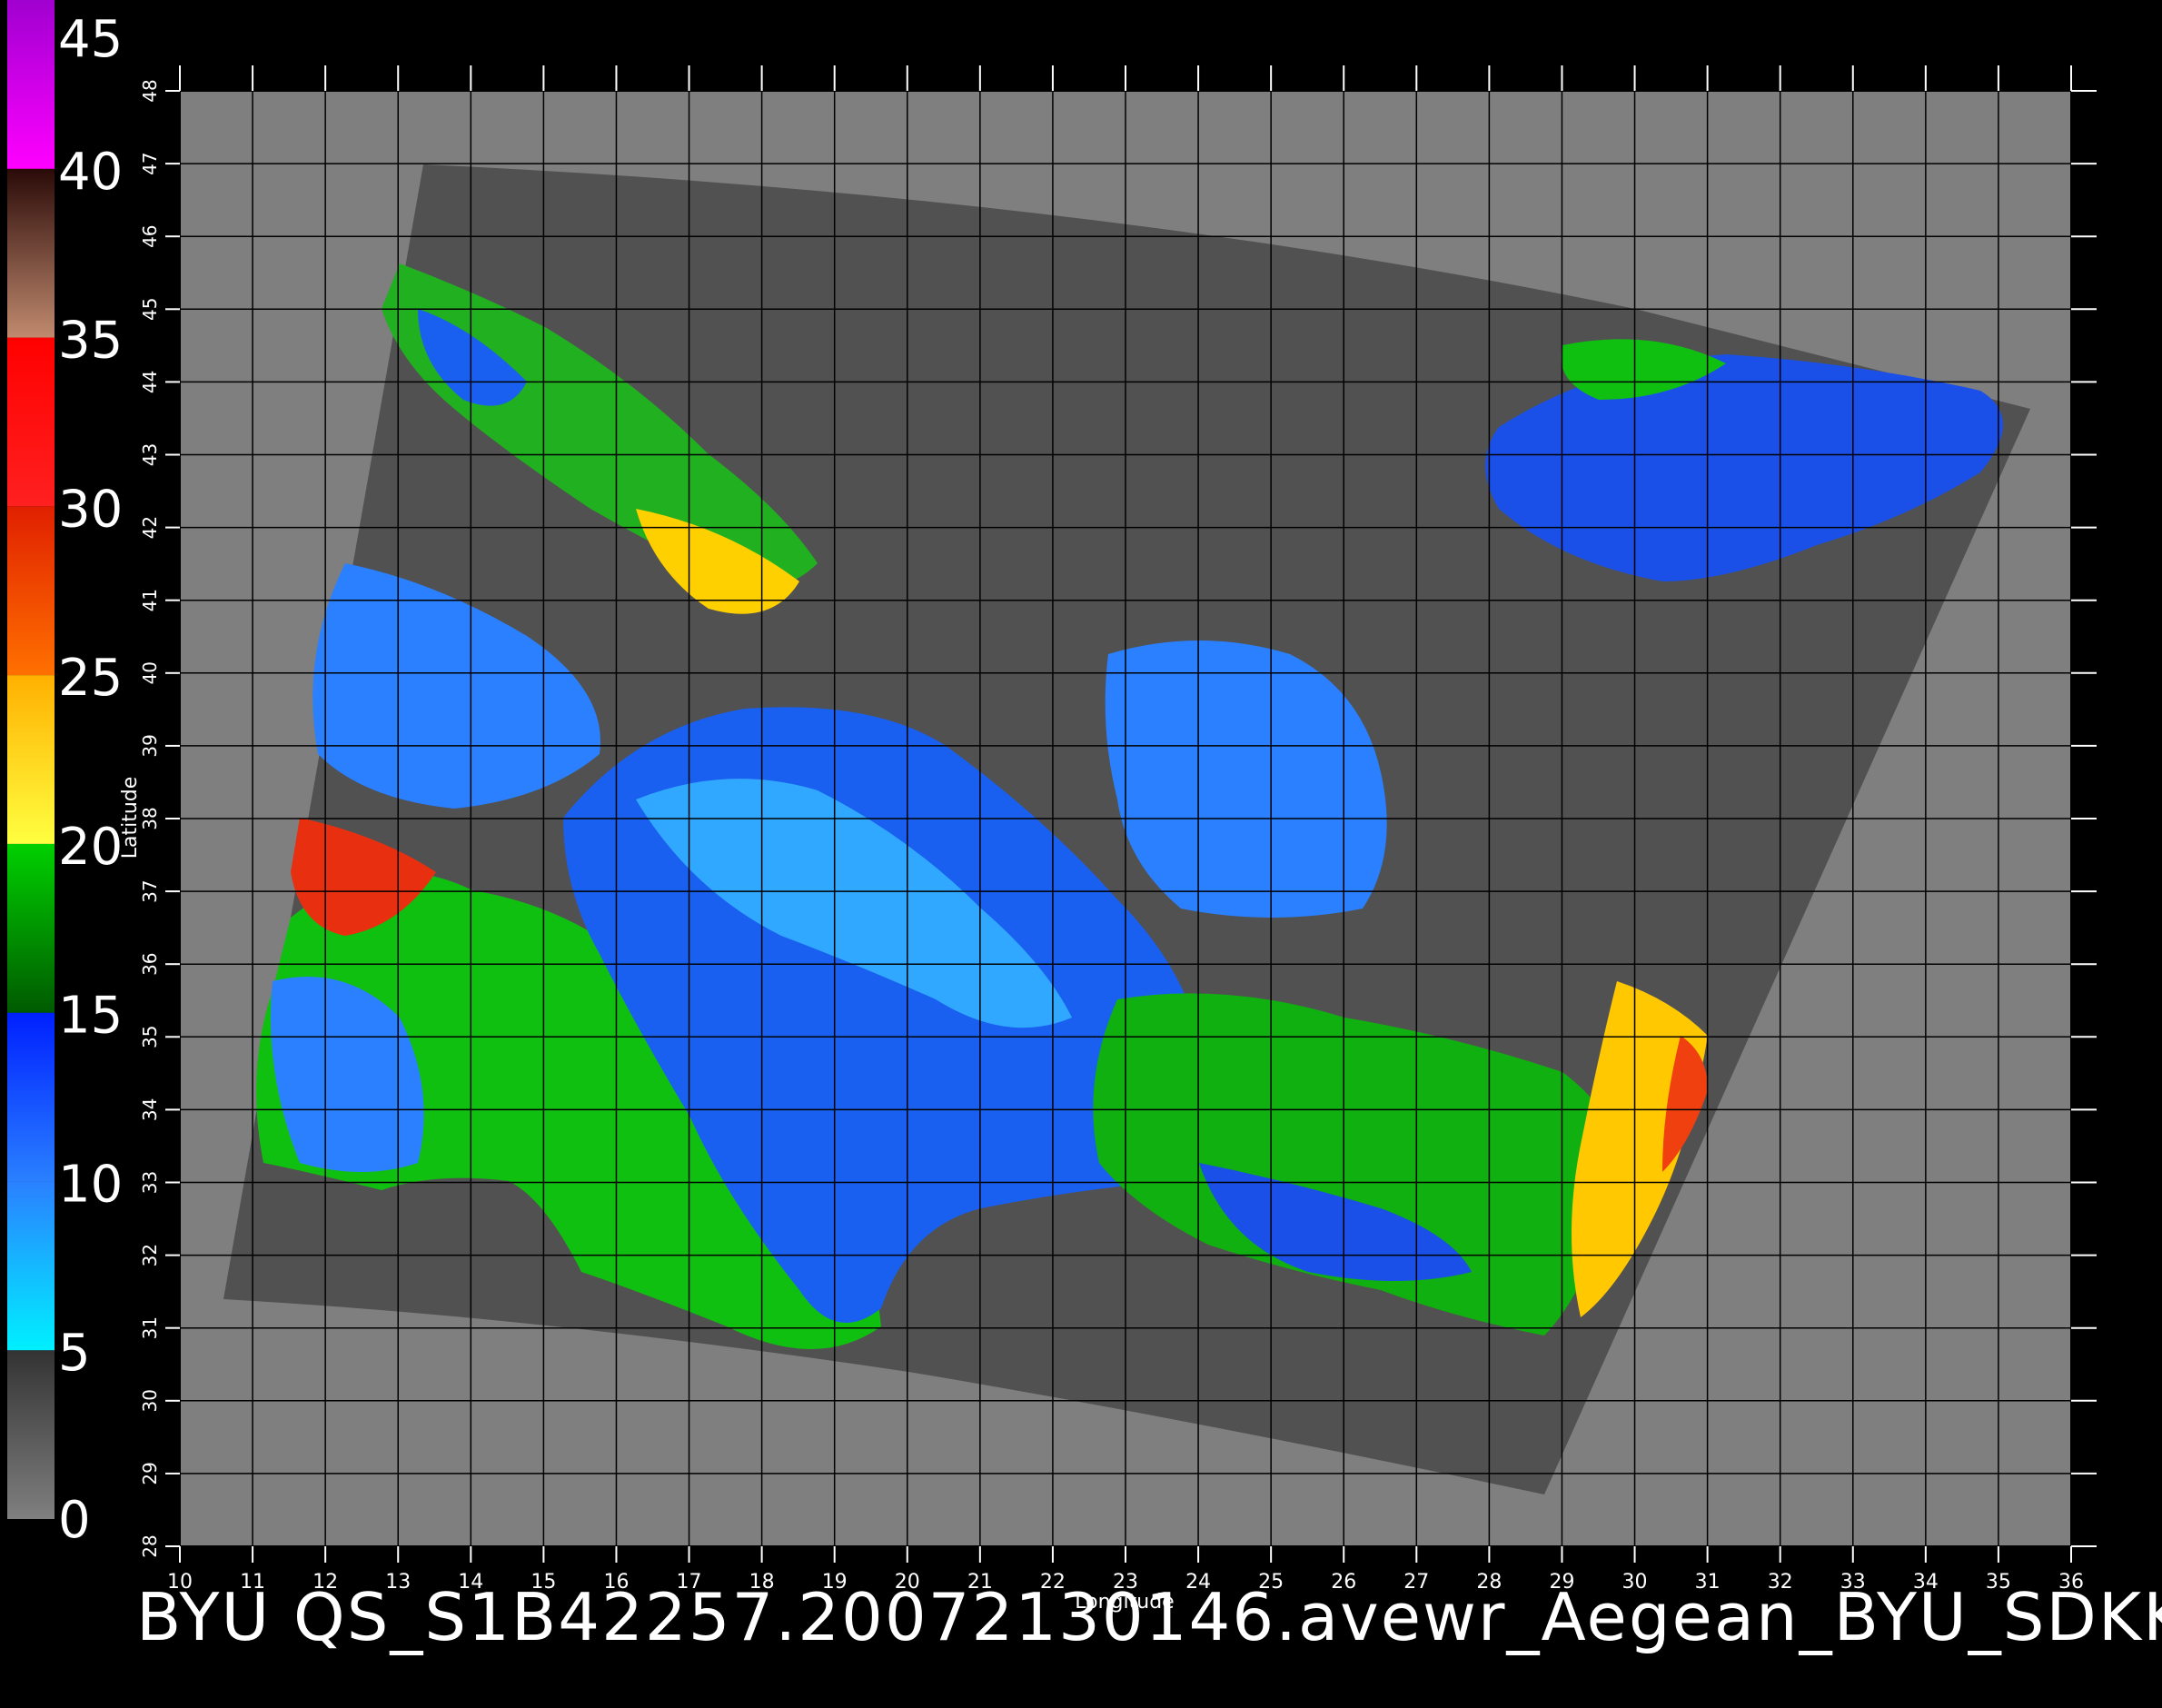  Describe the element at coordinates (150, 1182) in the screenshot. I see `y-tick-label-33: 33` at that location.